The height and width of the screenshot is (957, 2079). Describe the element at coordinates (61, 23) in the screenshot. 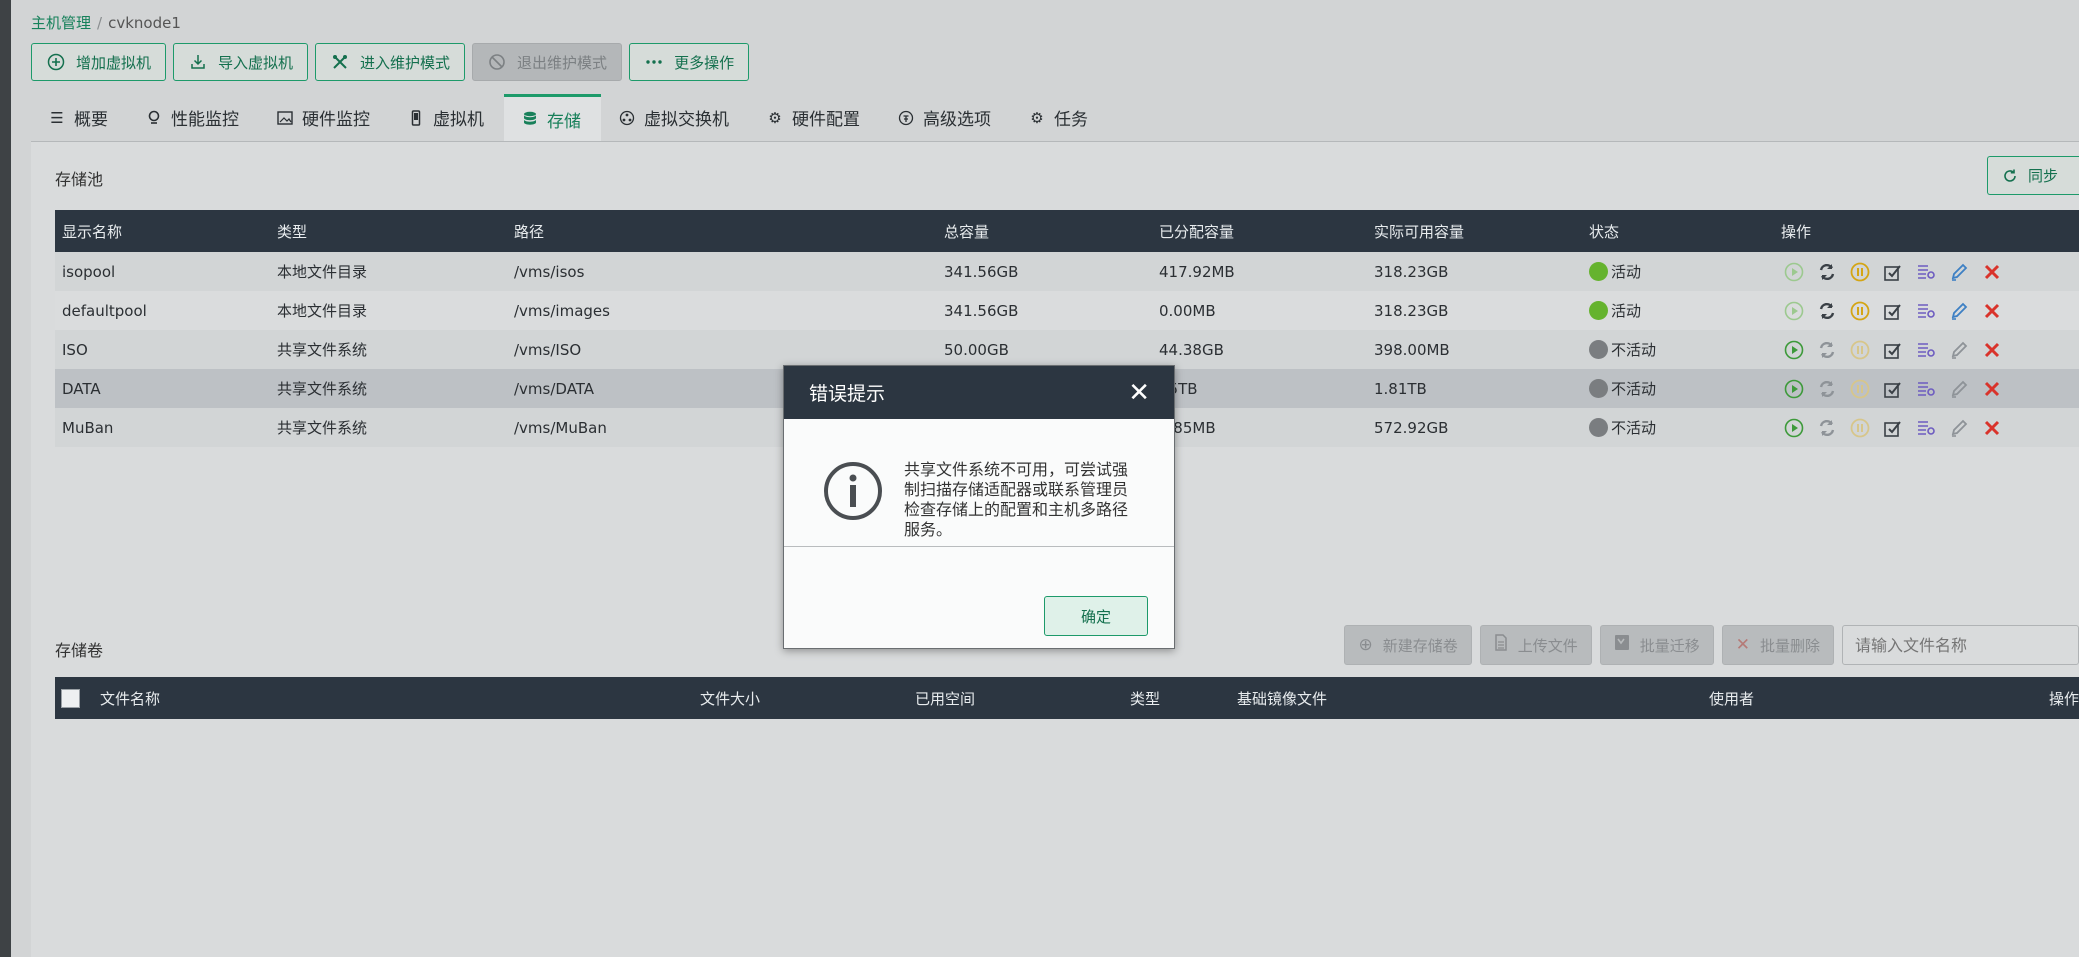

I see `breadcrumb-root: 主机管理` at that location.